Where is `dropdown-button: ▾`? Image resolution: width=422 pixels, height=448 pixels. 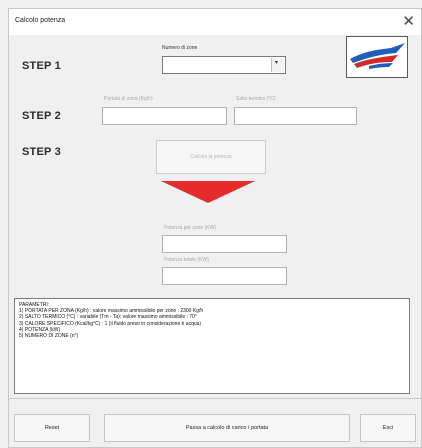 dropdown-button: ▾ is located at coordinates (277, 65).